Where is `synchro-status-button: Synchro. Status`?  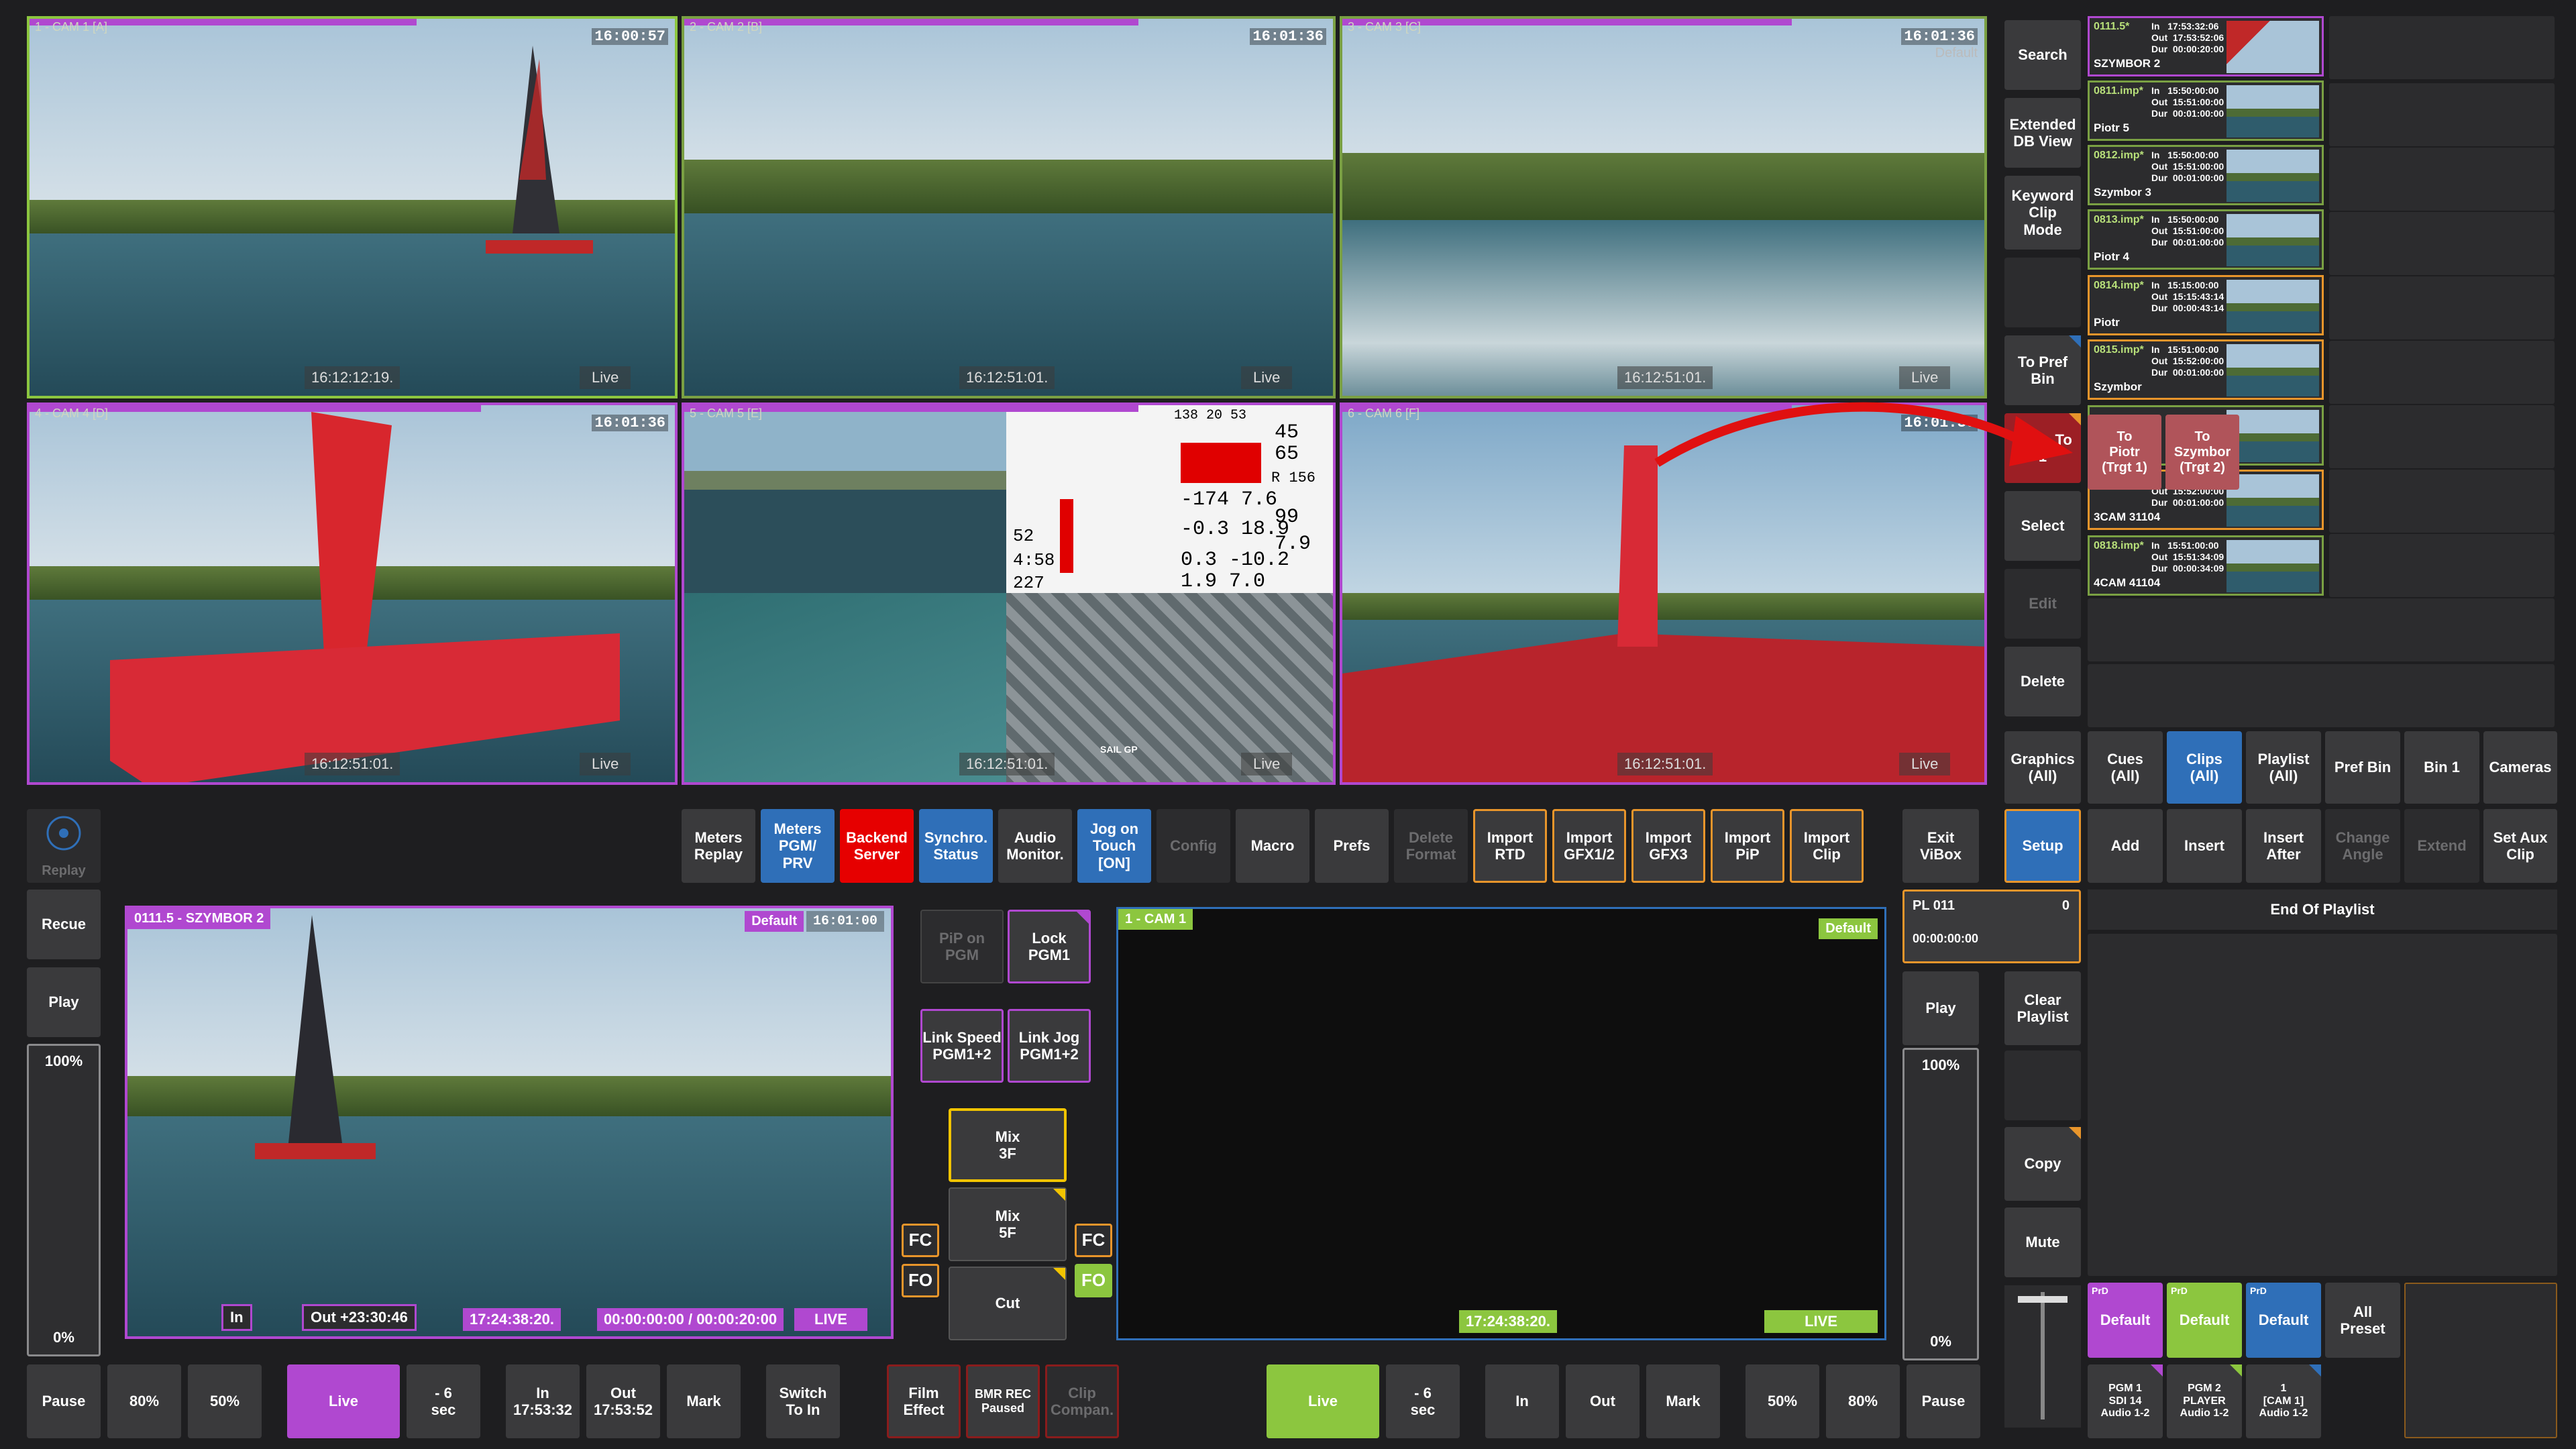
synchro-status-button: Synchro. Status is located at coordinates (956, 846).